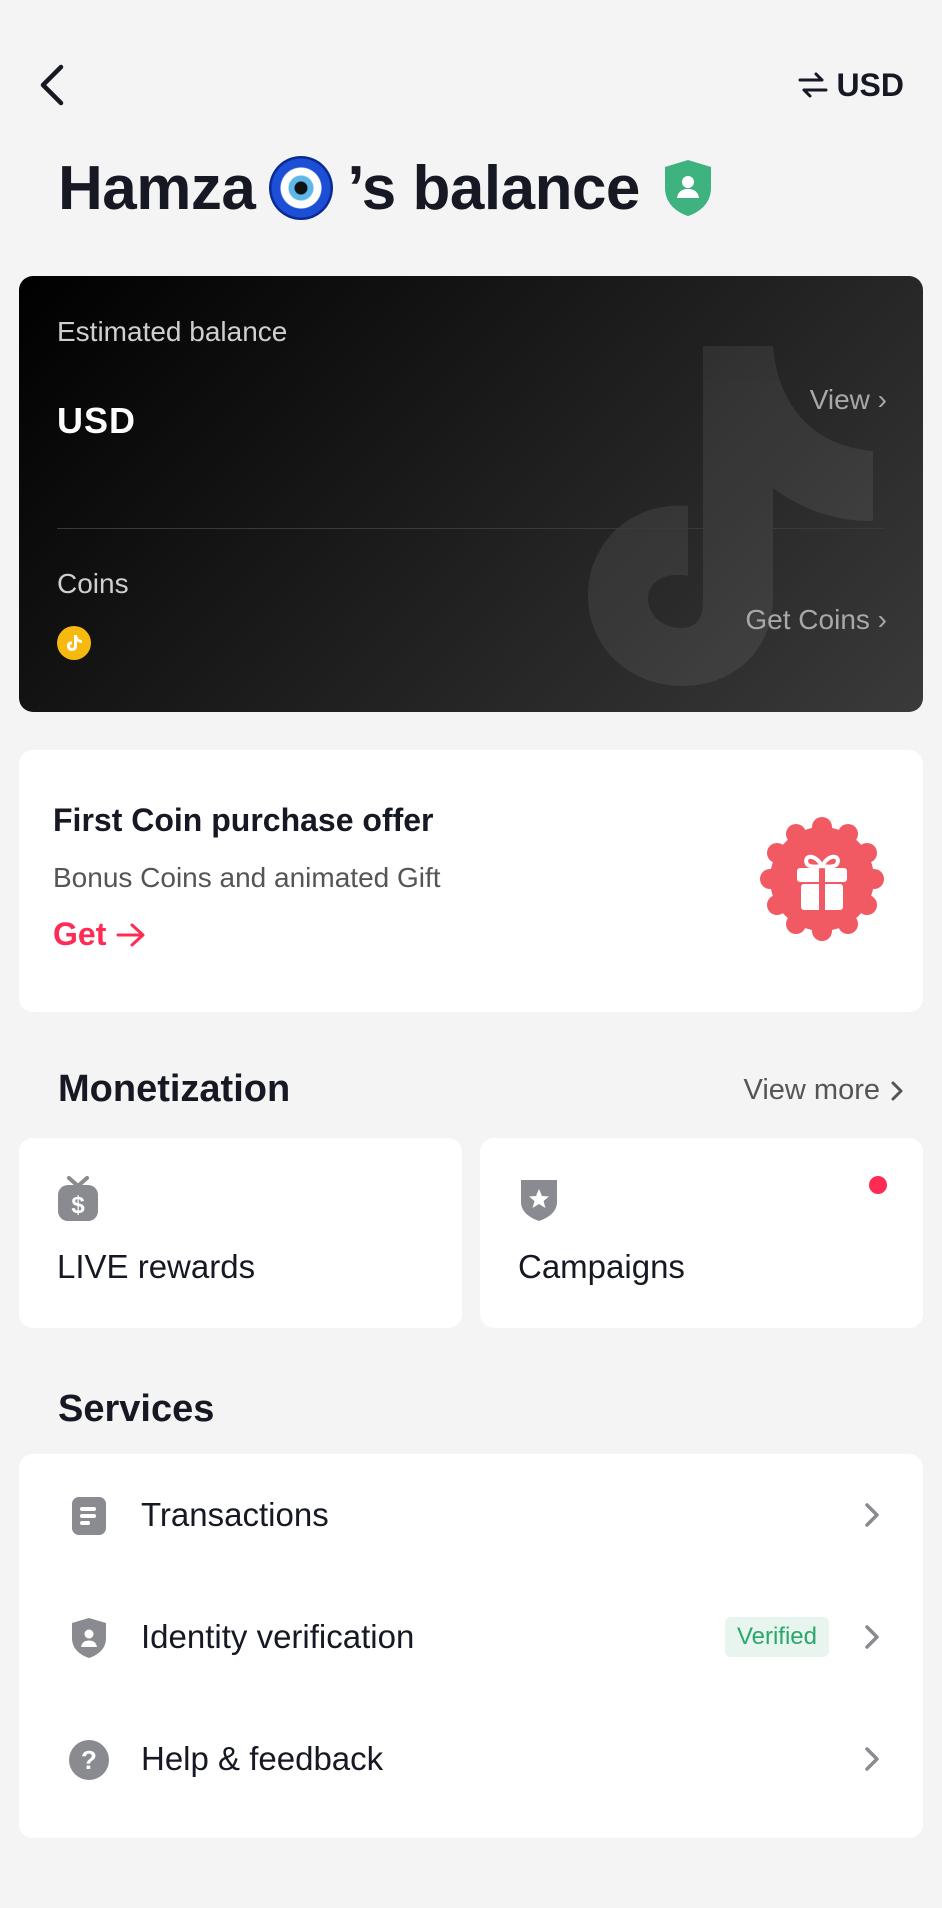 Image resolution: width=942 pixels, height=1908 pixels. Describe the element at coordinates (80, 934) in the screenshot. I see `offer-get-label: Get` at that location.